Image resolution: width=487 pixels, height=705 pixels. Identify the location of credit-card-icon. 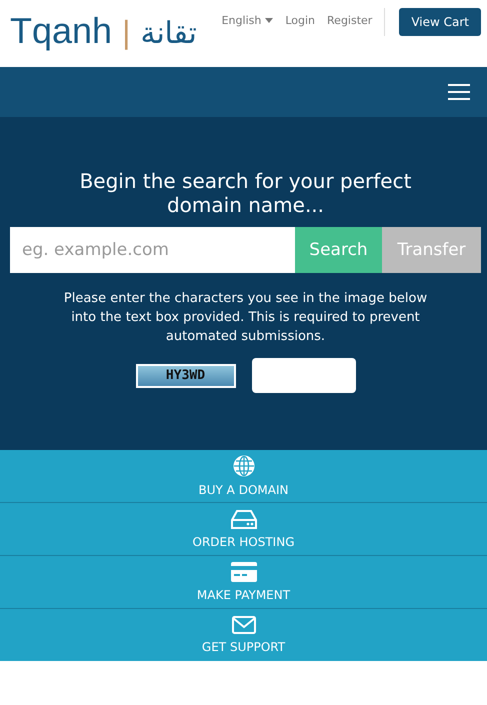
(243, 572).